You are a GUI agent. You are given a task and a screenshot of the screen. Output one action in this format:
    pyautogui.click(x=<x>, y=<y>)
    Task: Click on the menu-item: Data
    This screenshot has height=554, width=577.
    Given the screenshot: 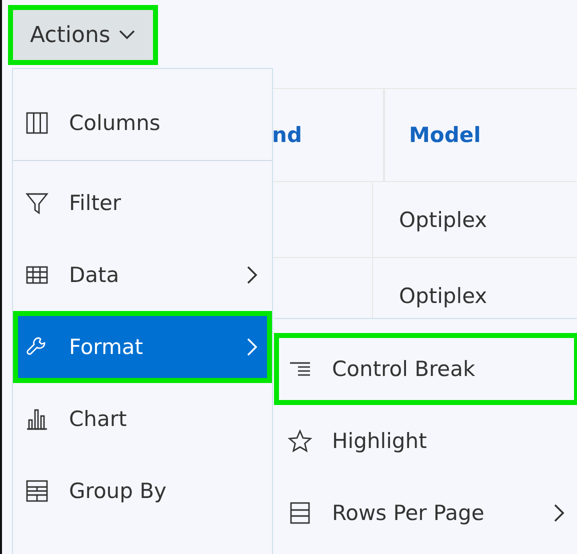 What is the action you would take?
    pyautogui.click(x=142, y=275)
    